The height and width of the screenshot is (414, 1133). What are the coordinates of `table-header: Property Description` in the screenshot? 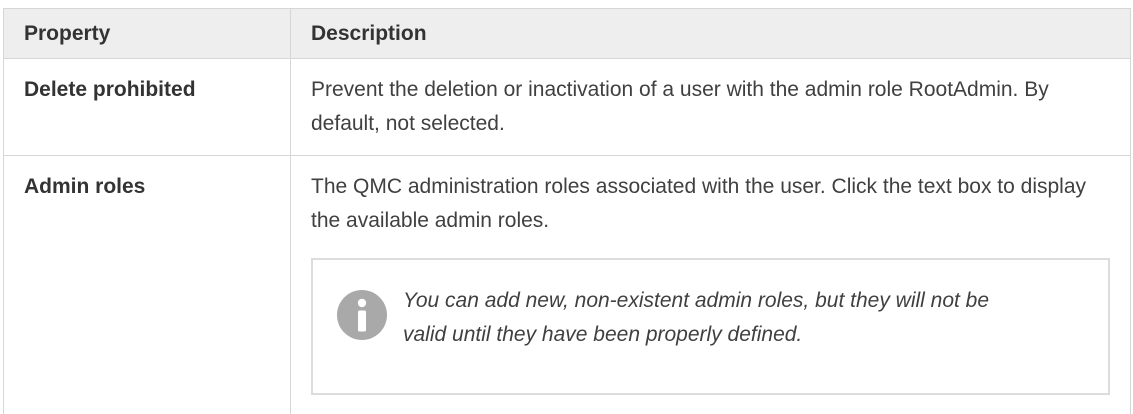 It's located at (567, 33).